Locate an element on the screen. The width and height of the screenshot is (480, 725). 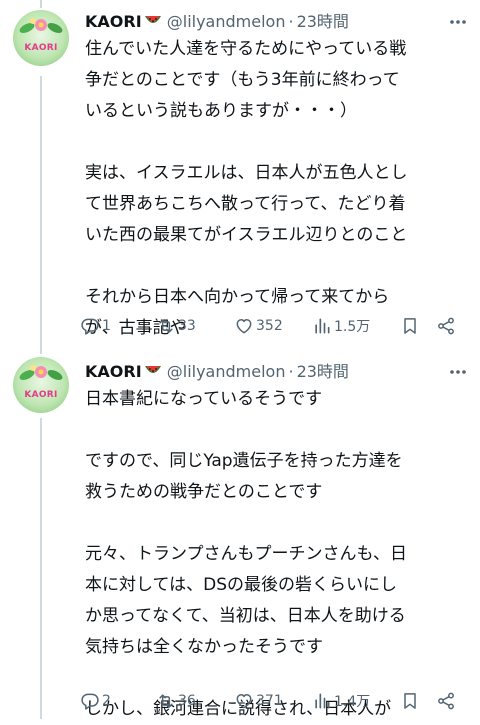
views-count: 1.5万 is located at coordinates (352, 327).